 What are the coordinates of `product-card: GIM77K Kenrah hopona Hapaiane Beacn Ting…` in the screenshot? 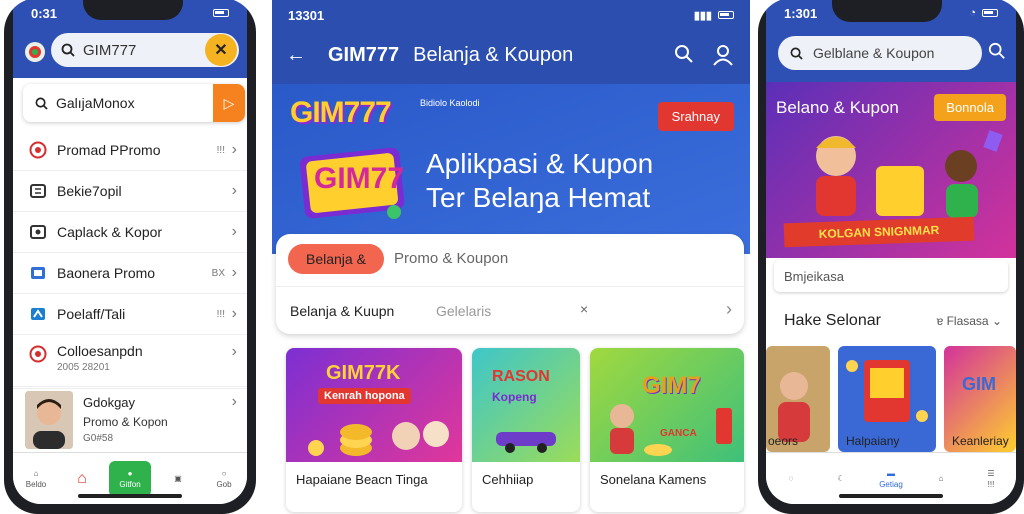 It's located at (374, 430).